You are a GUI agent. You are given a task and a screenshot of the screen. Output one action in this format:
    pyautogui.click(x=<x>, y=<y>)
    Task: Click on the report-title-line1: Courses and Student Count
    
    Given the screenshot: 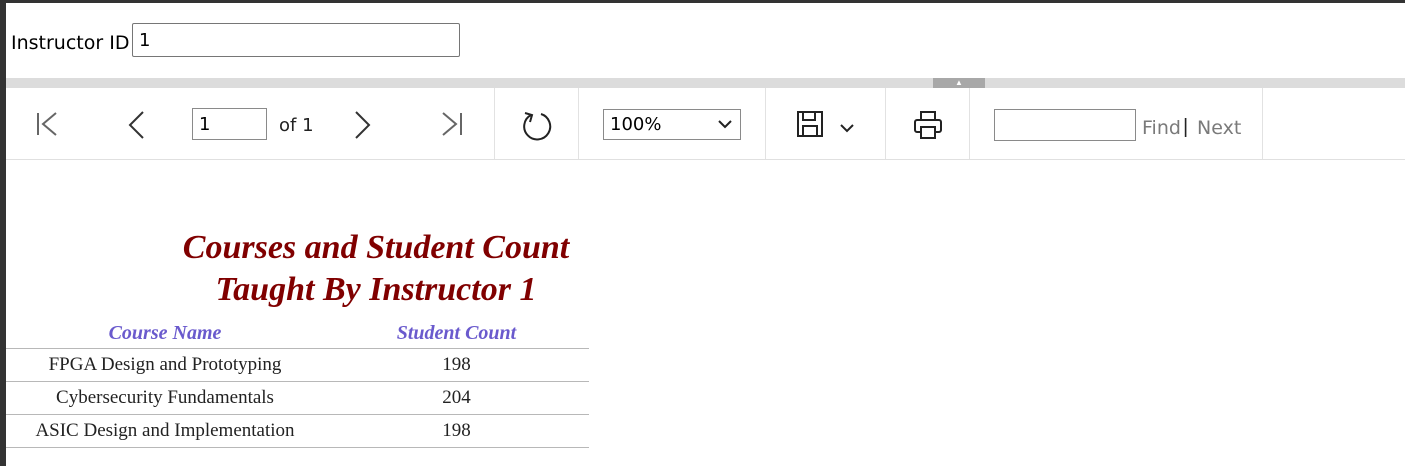 What is the action you would take?
    pyautogui.click(x=376, y=247)
    